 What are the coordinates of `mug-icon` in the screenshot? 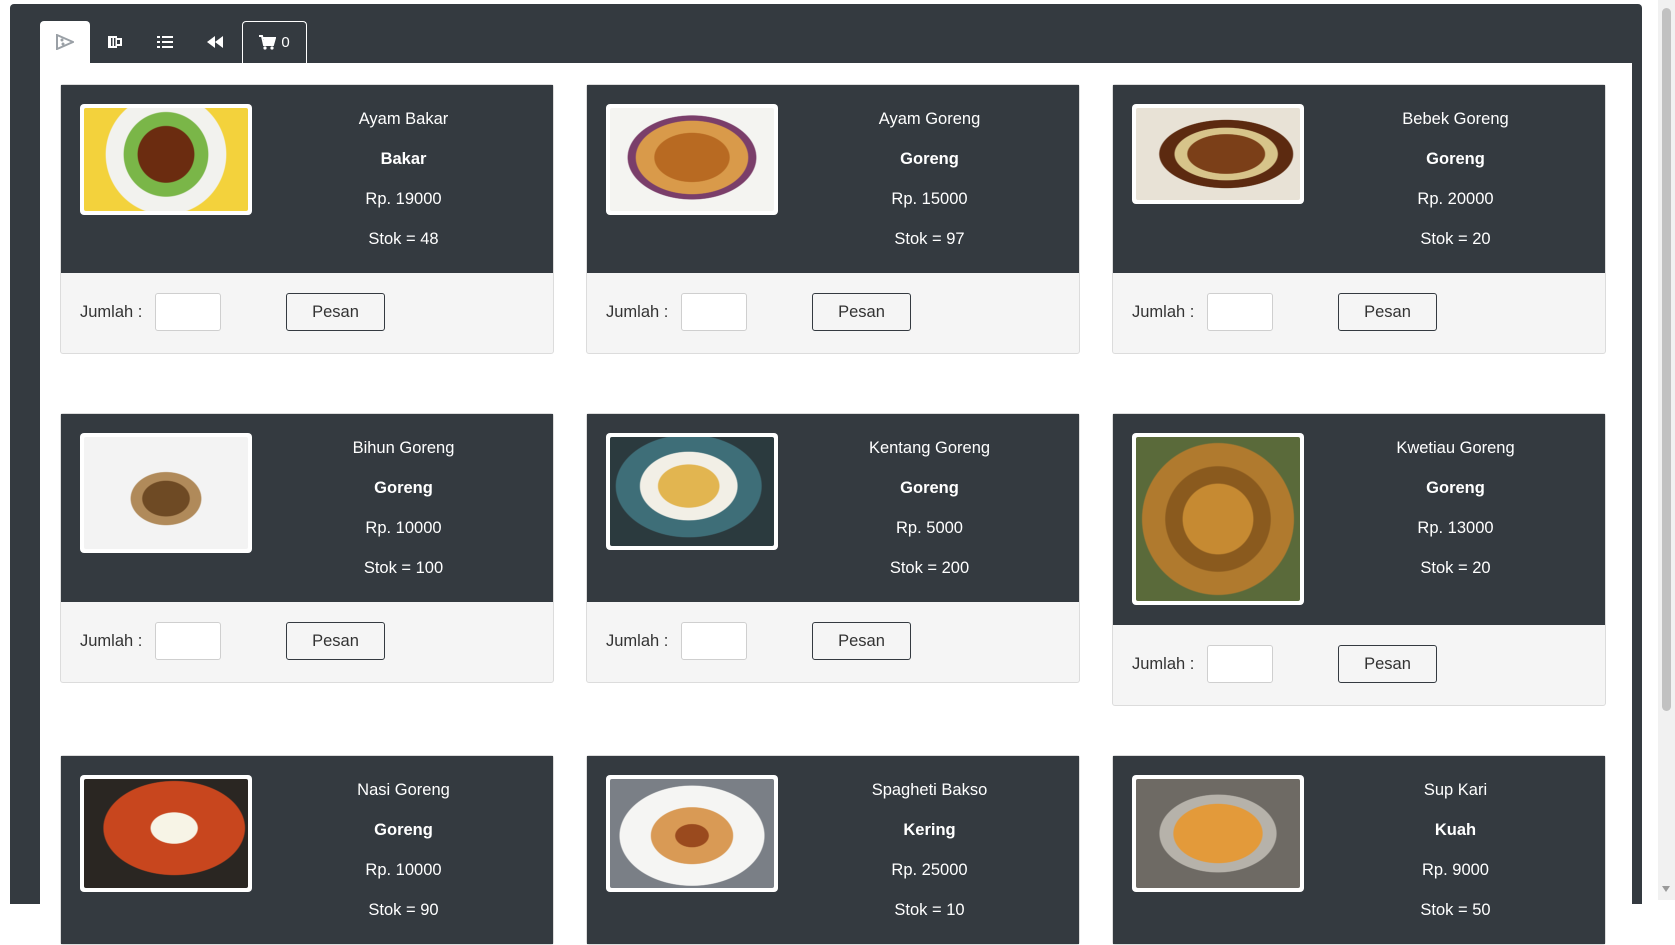 It's located at (115, 42).